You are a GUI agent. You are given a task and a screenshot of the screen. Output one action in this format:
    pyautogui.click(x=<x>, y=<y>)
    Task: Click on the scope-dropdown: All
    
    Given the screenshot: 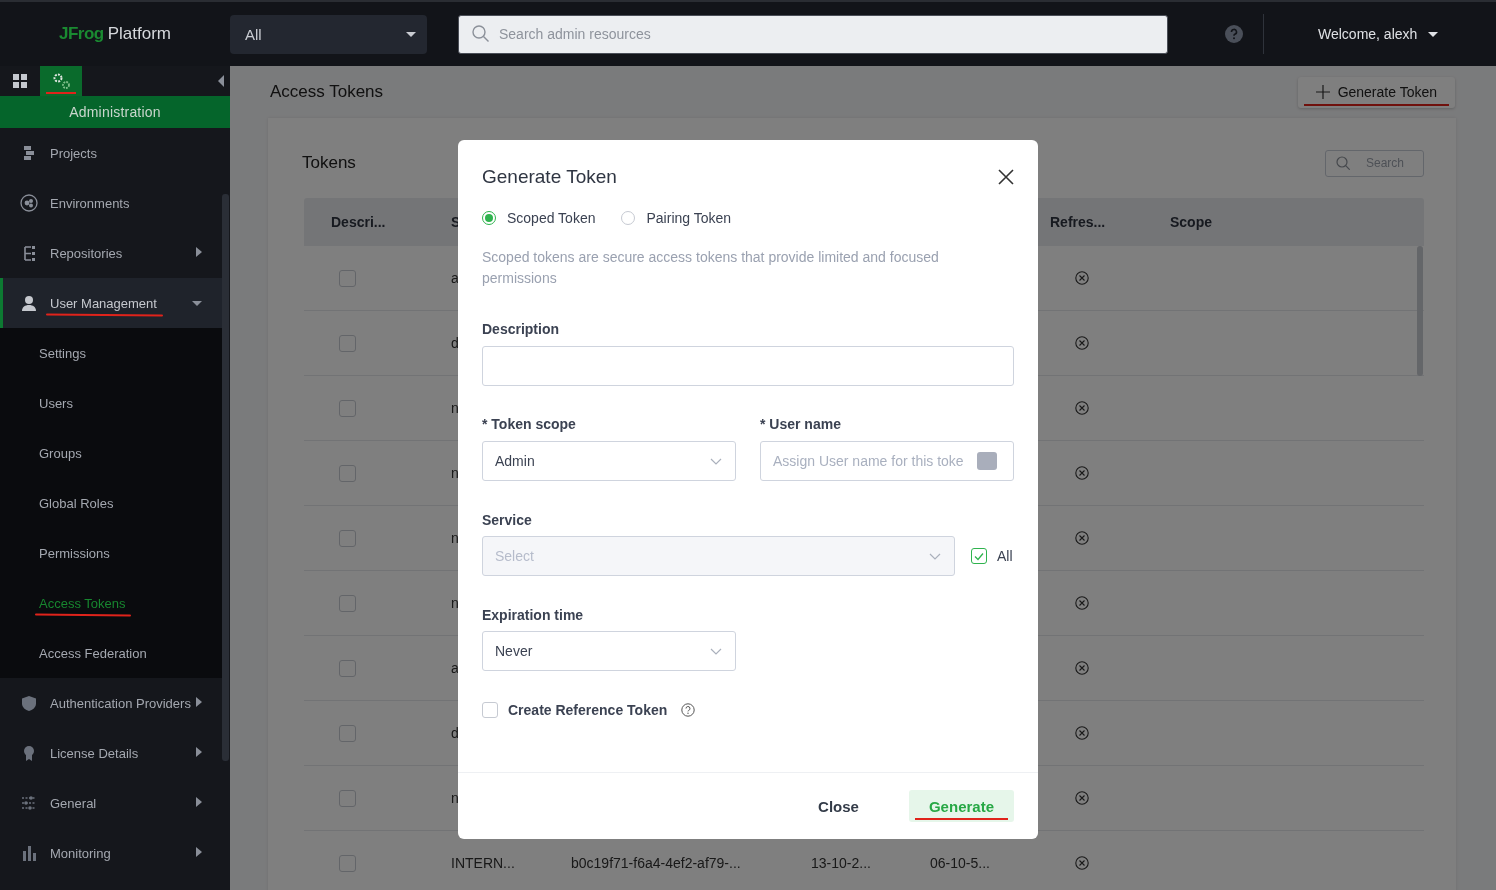 What is the action you would take?
    pyautogui.click(x=328, y=34)
    